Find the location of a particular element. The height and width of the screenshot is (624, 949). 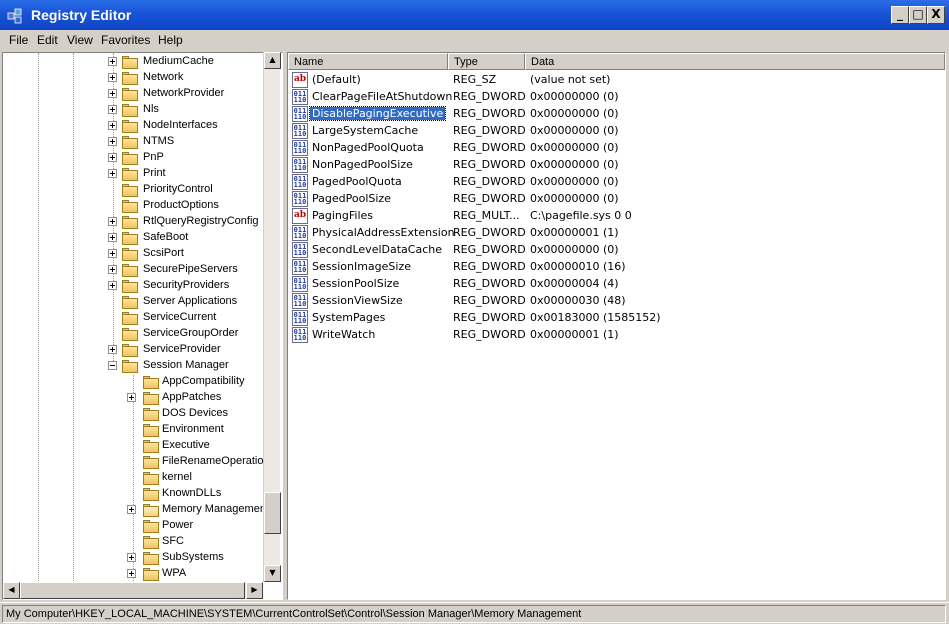

tree-node: NetworkProvider is located at coordinates (142, 94).